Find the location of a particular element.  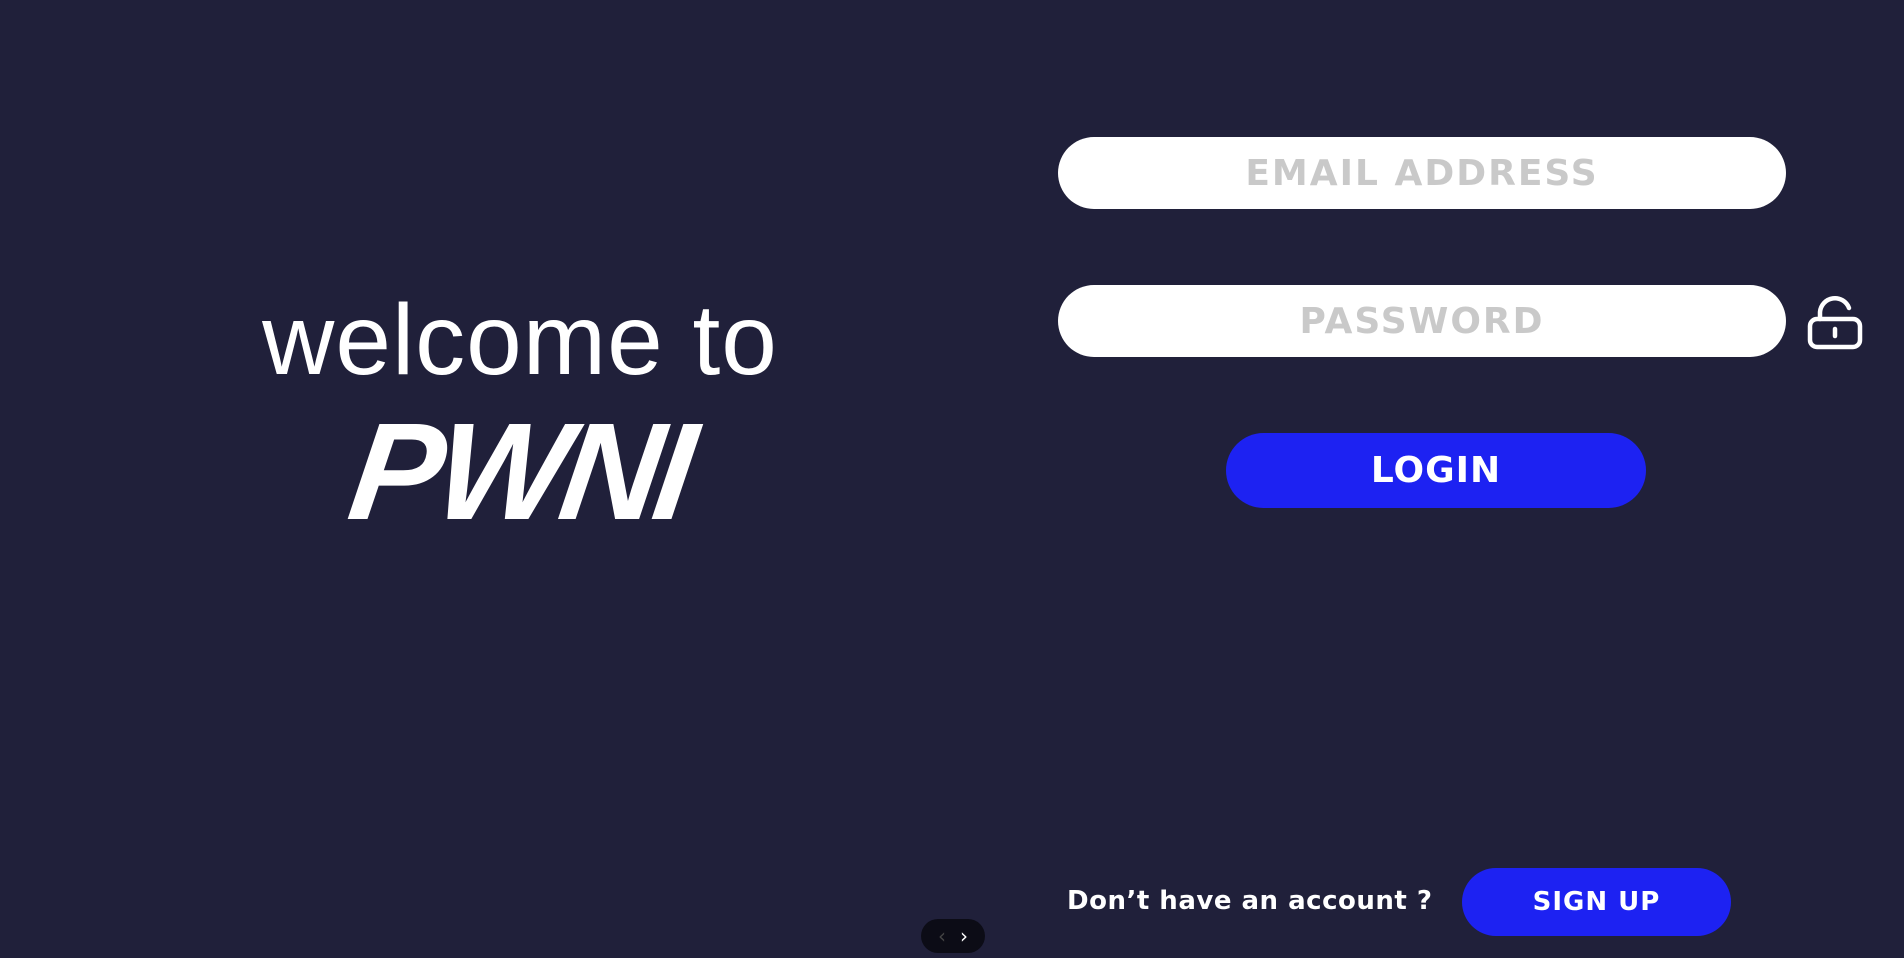

welcome-heading: welcome to is located at coordinates (520, 340).